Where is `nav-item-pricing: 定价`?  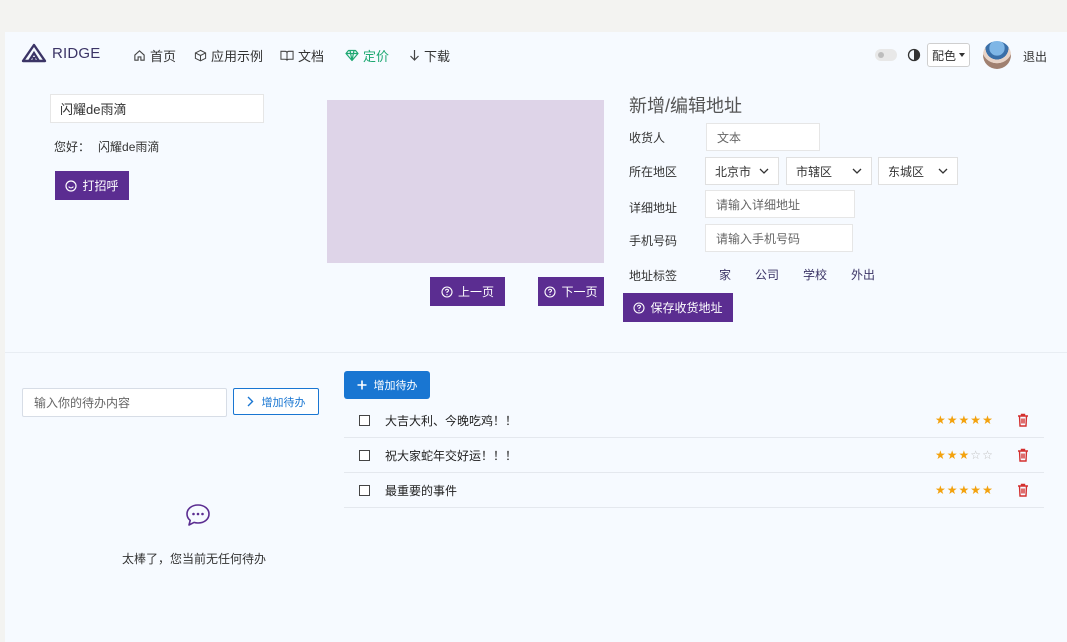 nav-item-pricing: 定价 is located at coordinates (367, 55).